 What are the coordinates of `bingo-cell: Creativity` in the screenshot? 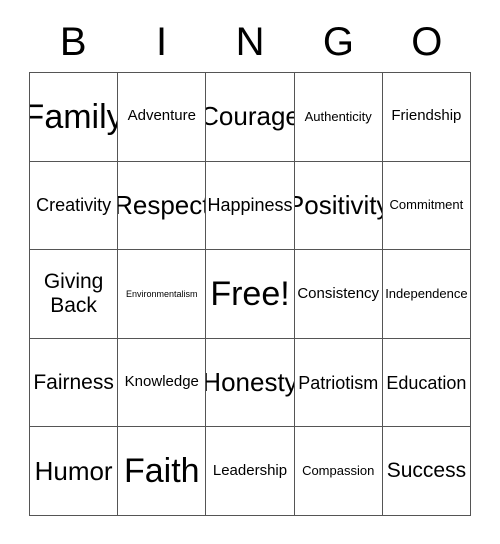 It's located at (74, 206).